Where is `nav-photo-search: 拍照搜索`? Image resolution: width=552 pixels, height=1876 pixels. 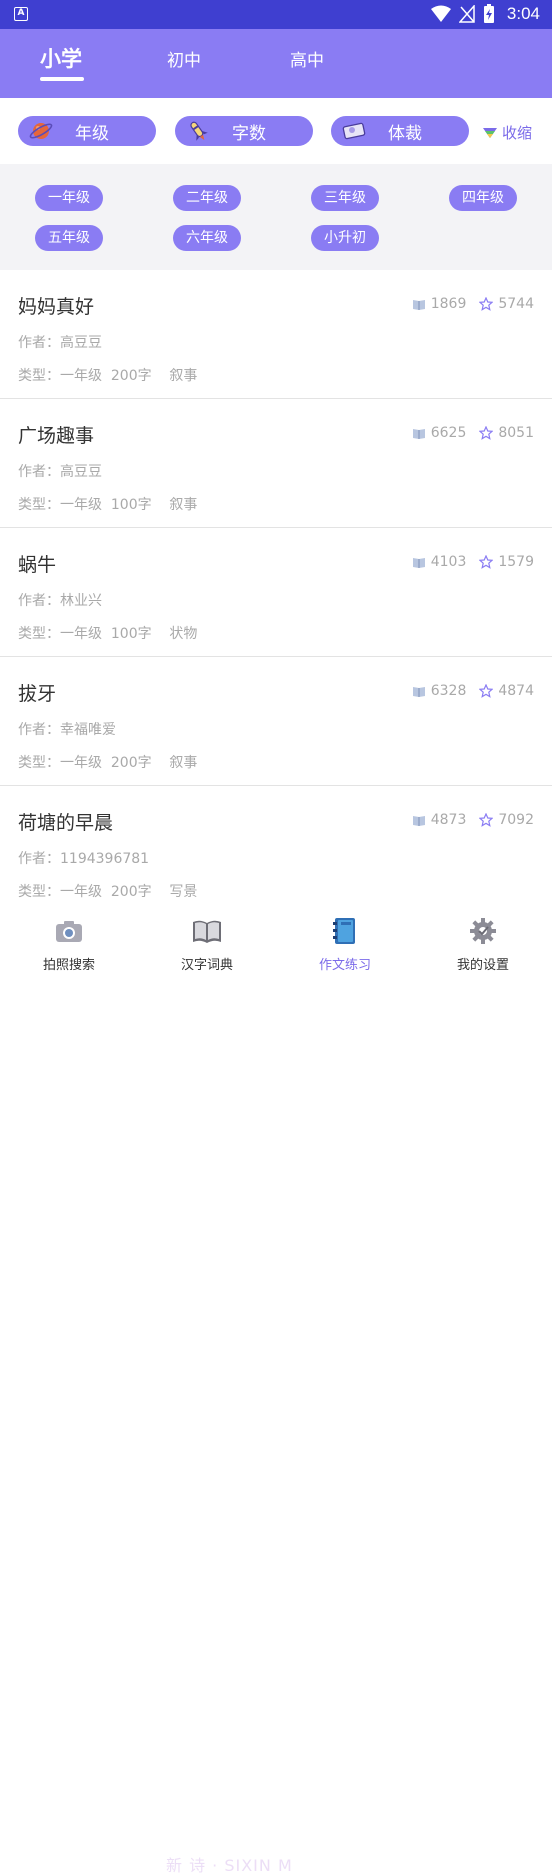 nav-photo-search: 拍照搜索 is located at coordinates (69, 942).